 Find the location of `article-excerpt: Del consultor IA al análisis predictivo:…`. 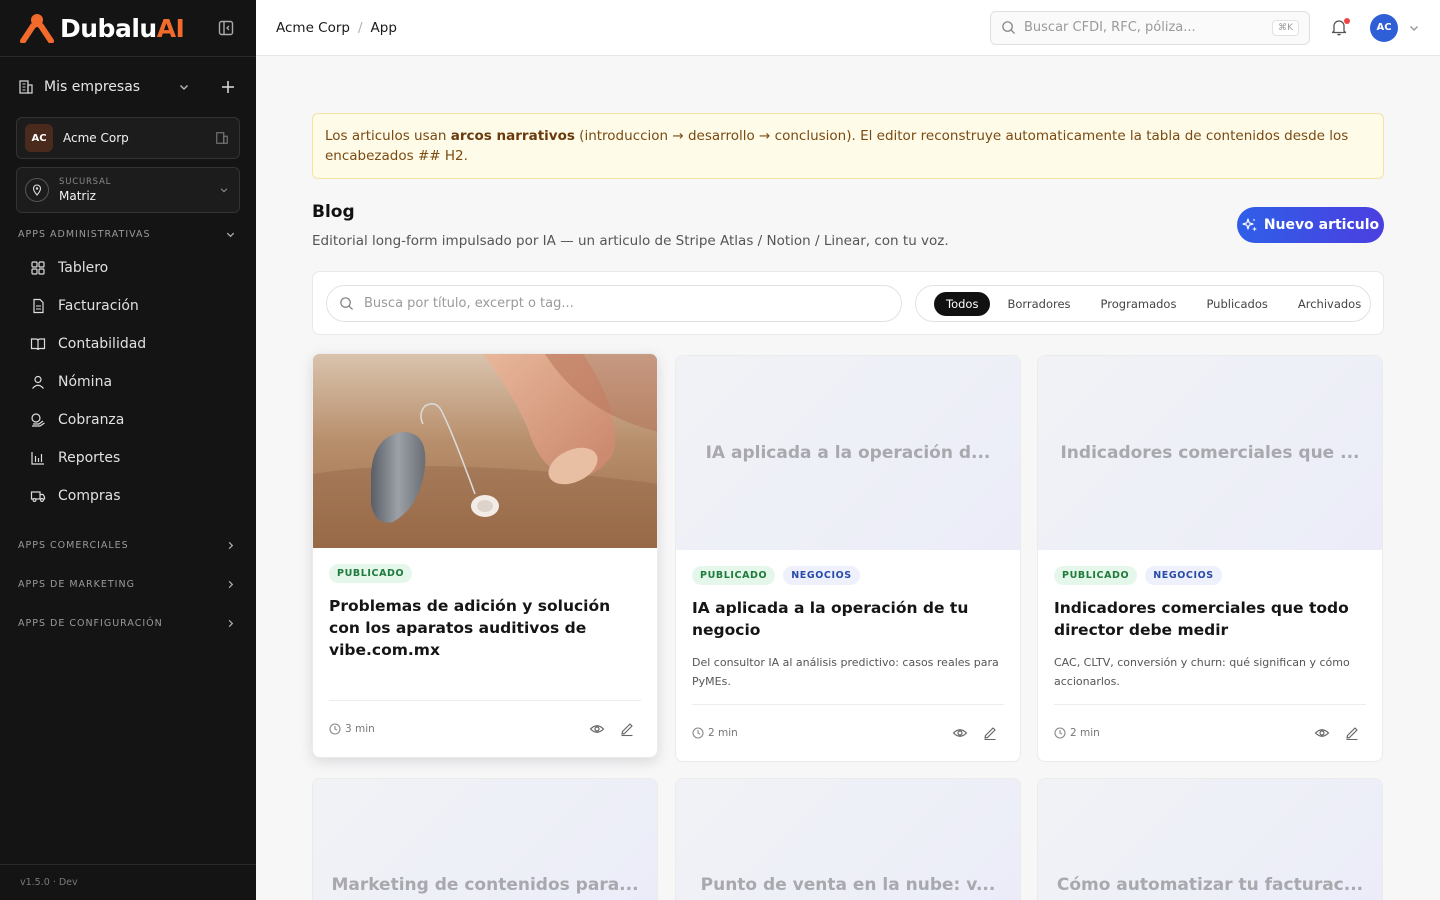

article-excerpt: Del consultor IA al análisis predictivo:… is located at coordinates (845, 672).